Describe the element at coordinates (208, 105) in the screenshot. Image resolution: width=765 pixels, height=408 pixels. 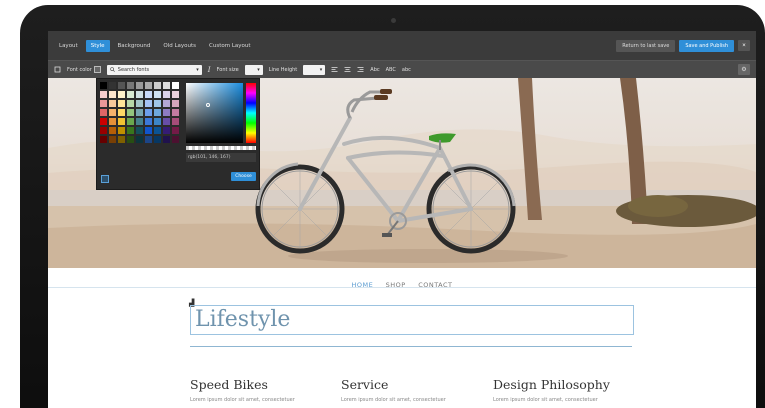
I see `color-selector-handle` at that location.